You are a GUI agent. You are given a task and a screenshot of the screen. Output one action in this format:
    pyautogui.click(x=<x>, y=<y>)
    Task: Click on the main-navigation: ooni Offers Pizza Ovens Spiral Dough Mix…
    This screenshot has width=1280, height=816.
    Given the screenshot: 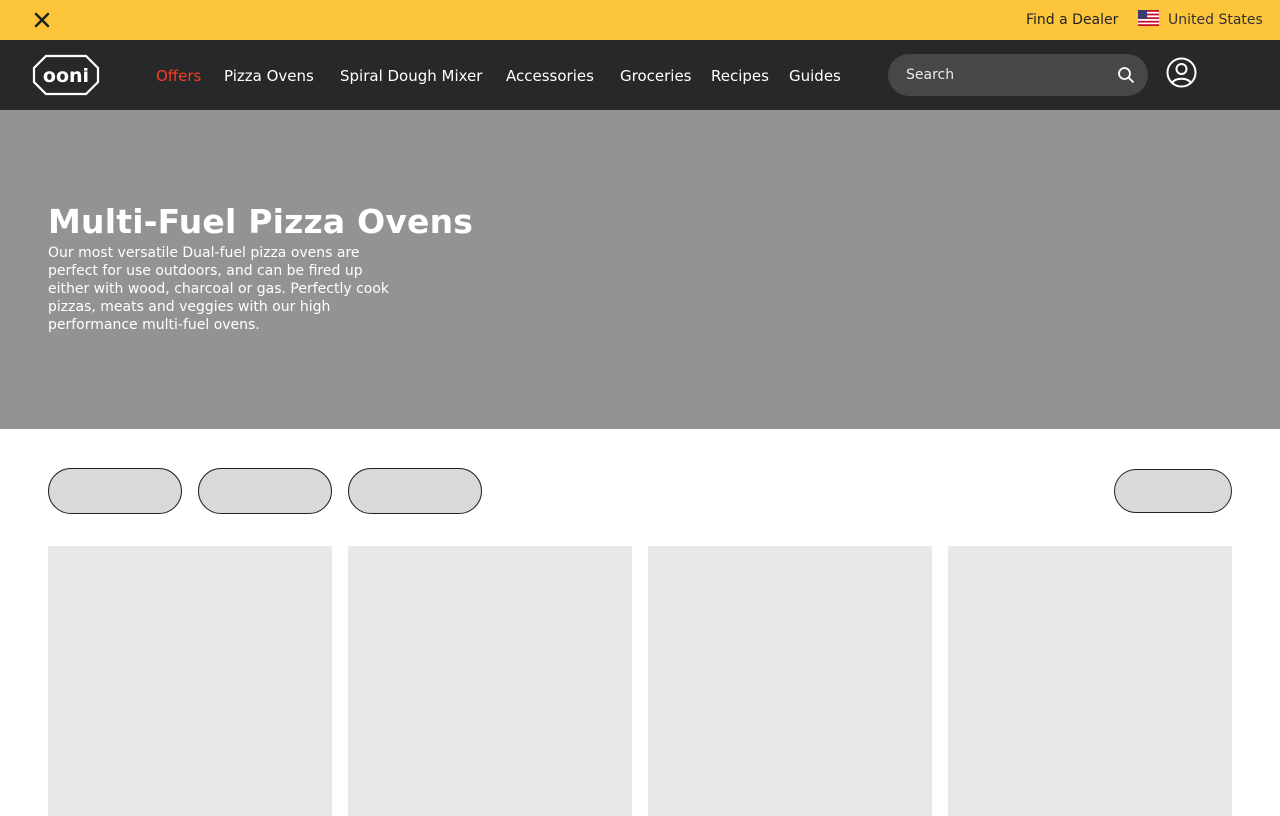 What is the action you would take?
    pyautogui.click(x=640, y=75)
    